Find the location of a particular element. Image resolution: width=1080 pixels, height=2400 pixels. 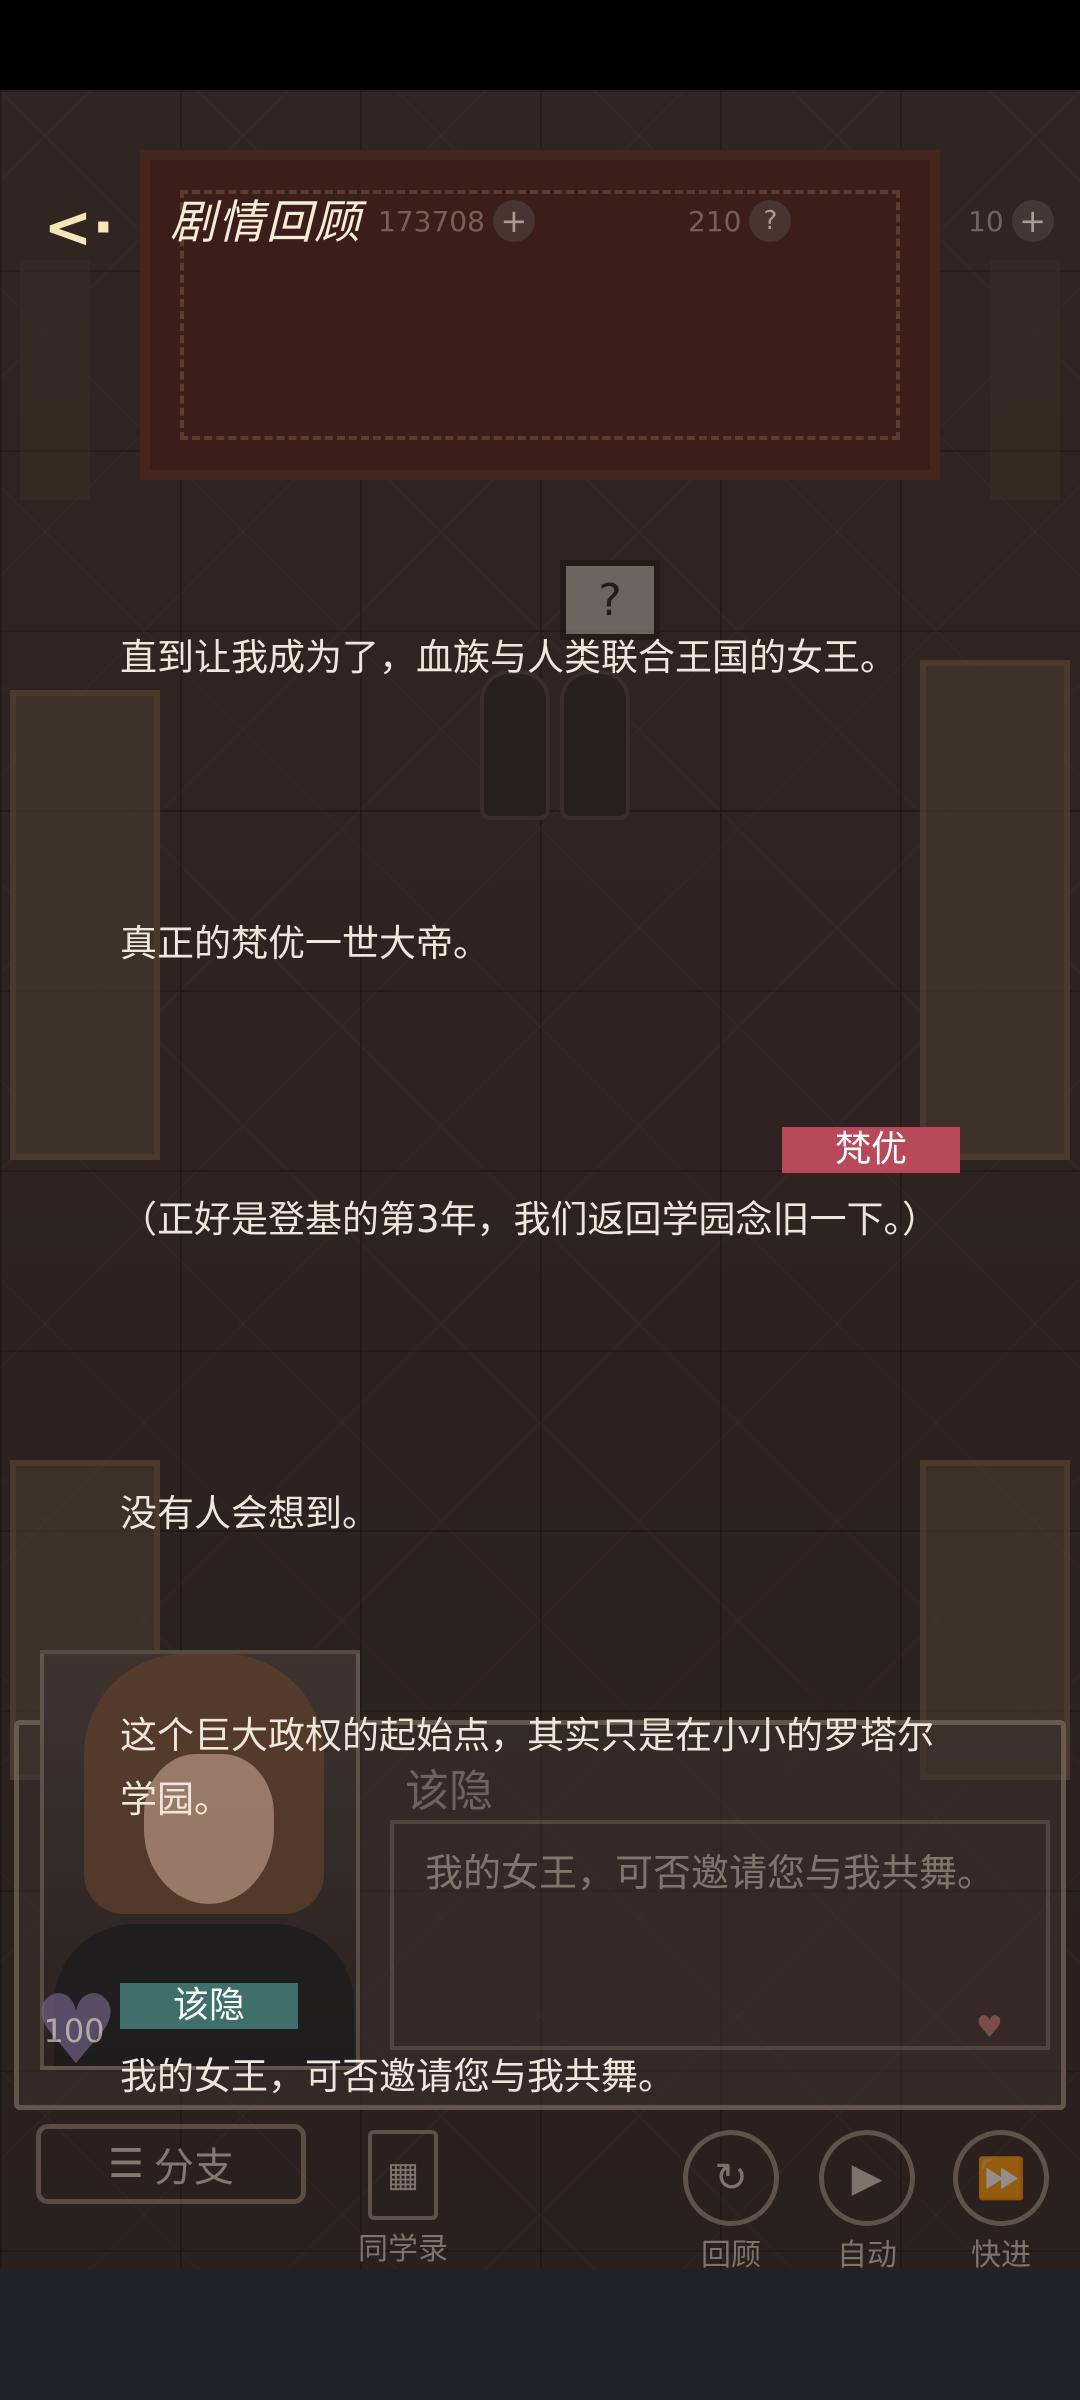

resource-tickets: 10 + is located at coordinates (1011, 221).